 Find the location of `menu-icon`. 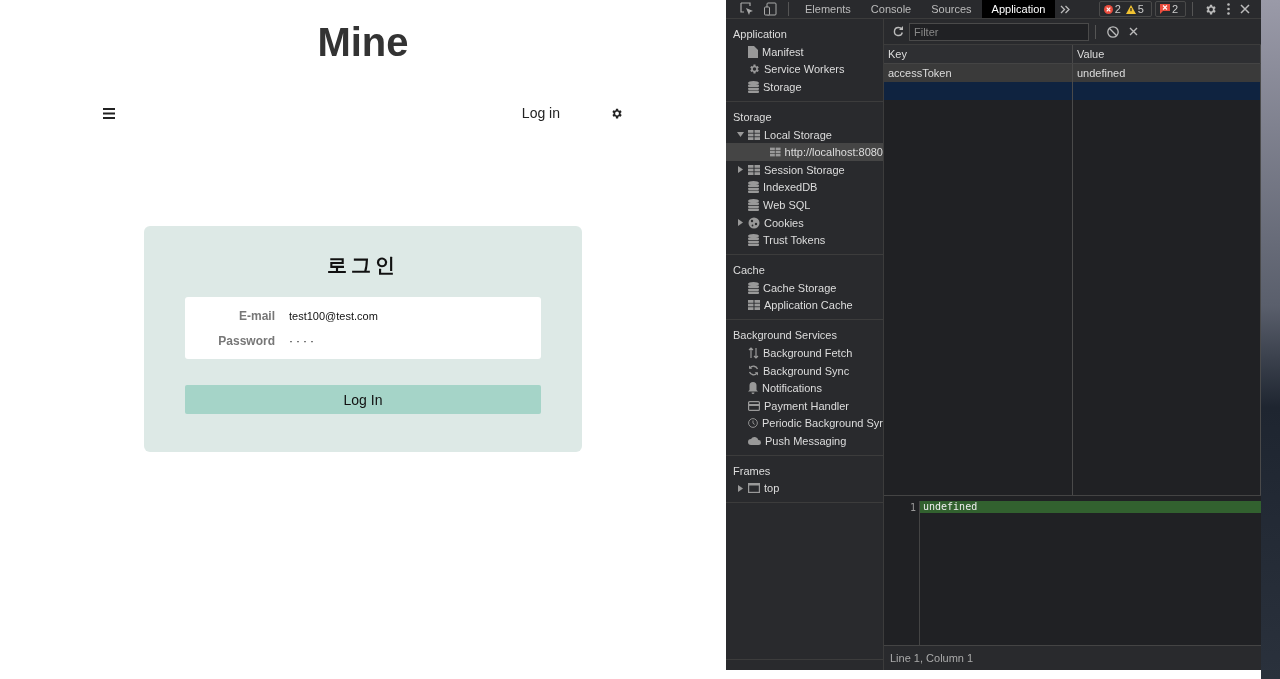

menu-icon is located at coordinates (109, 113).